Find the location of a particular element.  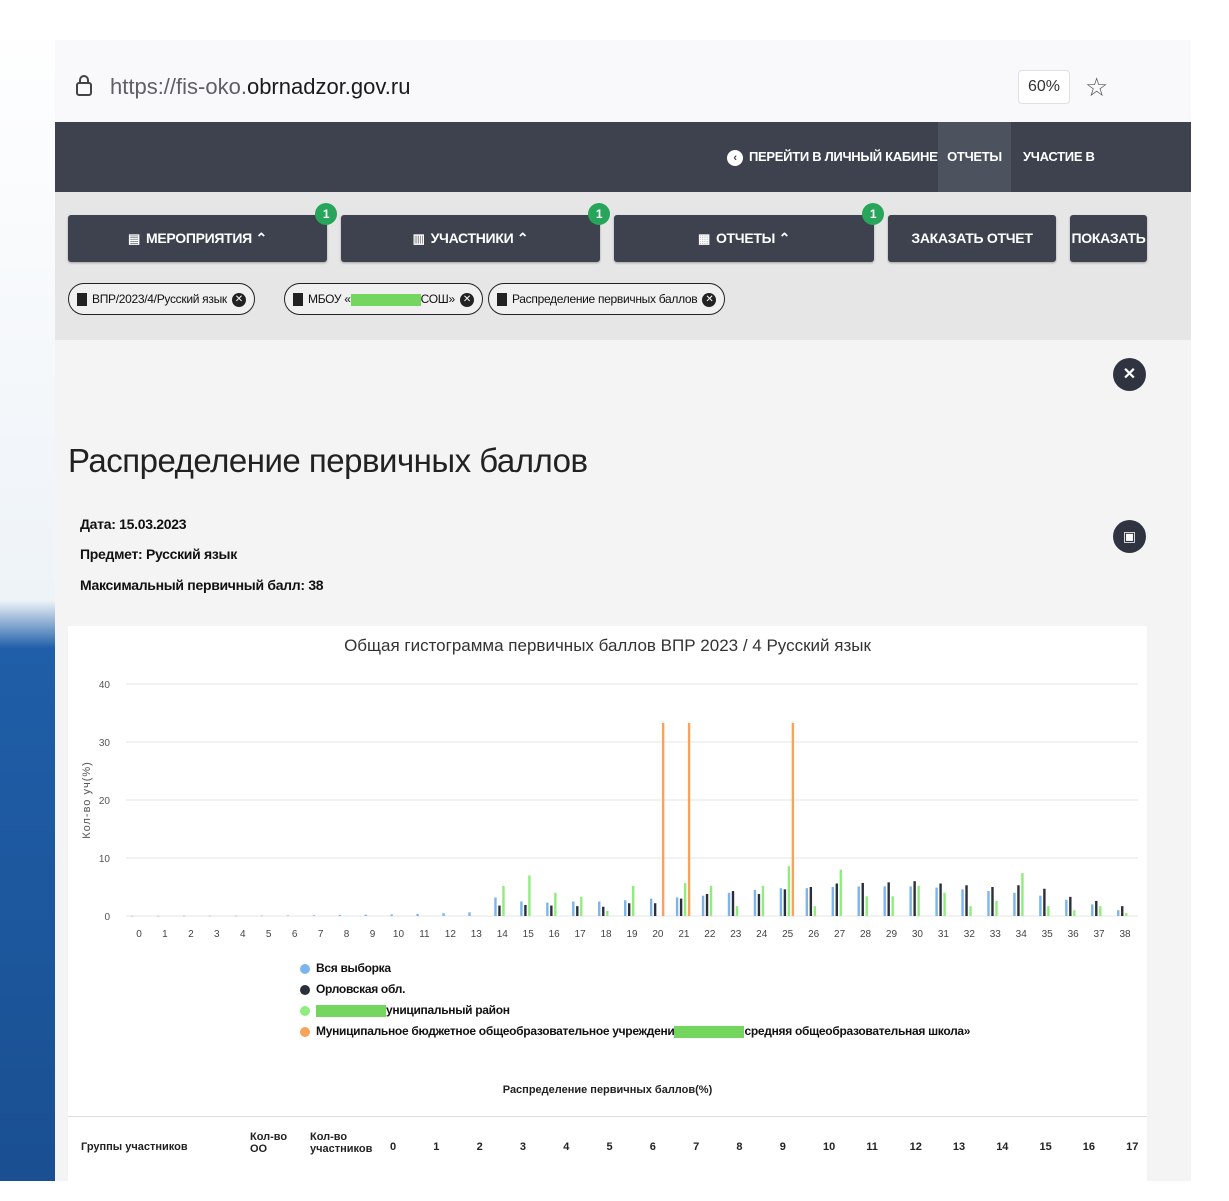

th-score-column: 3 is located at coordinates (523, 1147).